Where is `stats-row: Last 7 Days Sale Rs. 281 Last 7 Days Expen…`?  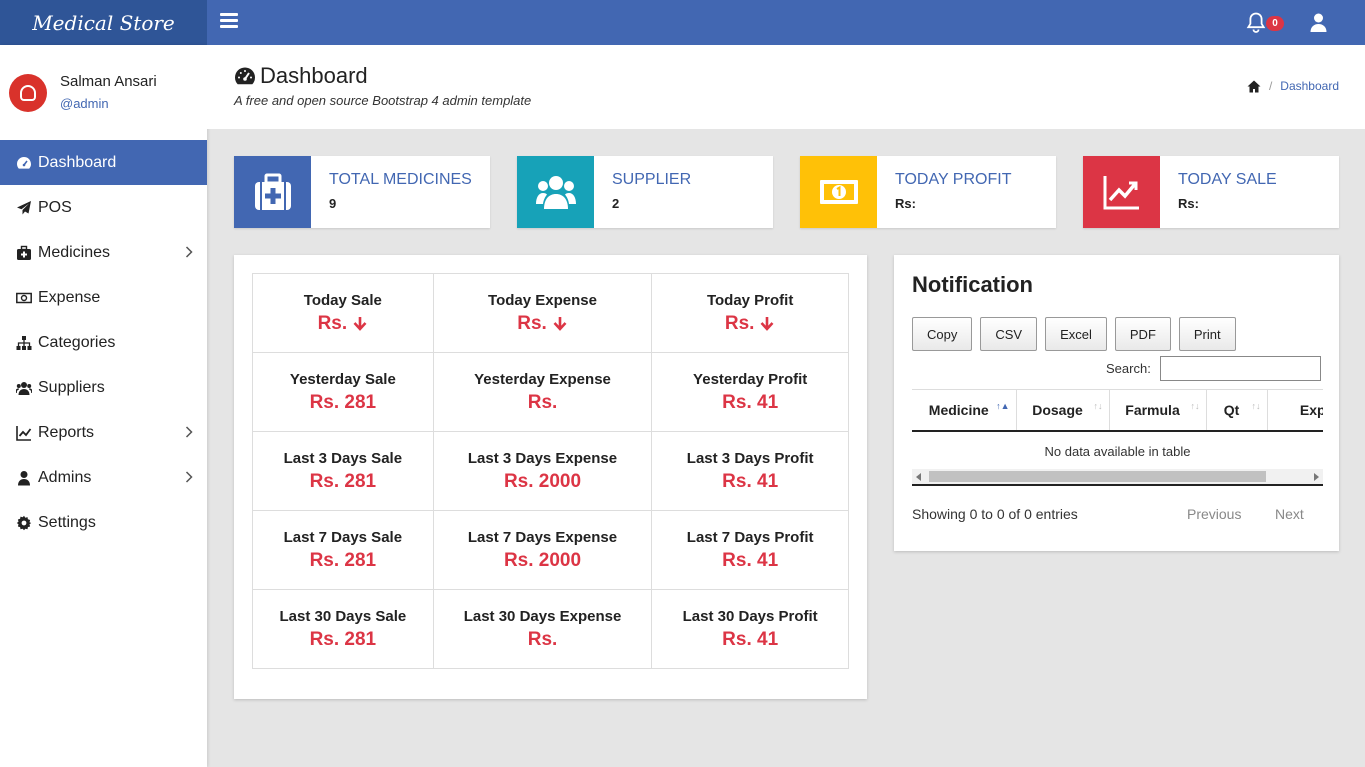 stats-row: Last 7 Days Sale Rs. 281 Last 7 Days Expen… is located at coordinates (550, 550).